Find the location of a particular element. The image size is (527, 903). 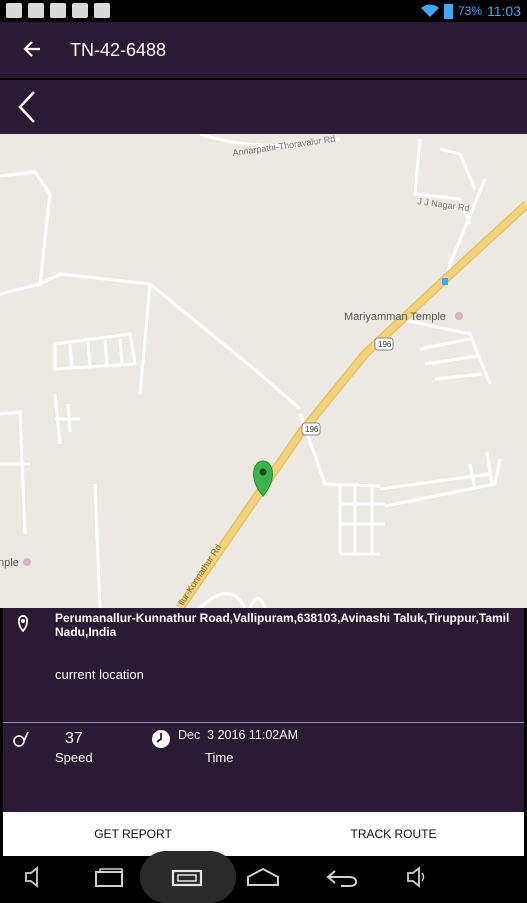

road-label-top: Annarpathi-Thoravalur Rd is located at coordinates (284, 146).